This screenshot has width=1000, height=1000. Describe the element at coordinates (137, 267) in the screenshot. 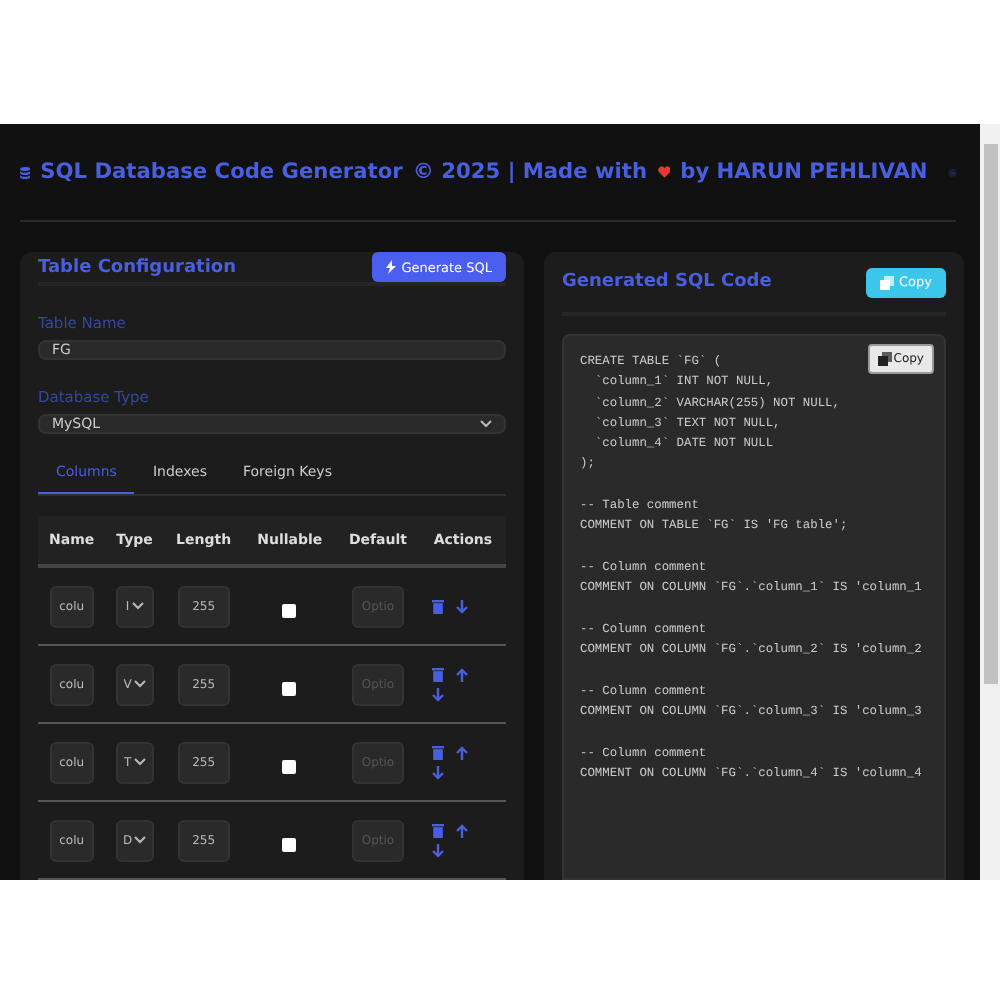

I see `panel-title: Table Configuration` at that location.